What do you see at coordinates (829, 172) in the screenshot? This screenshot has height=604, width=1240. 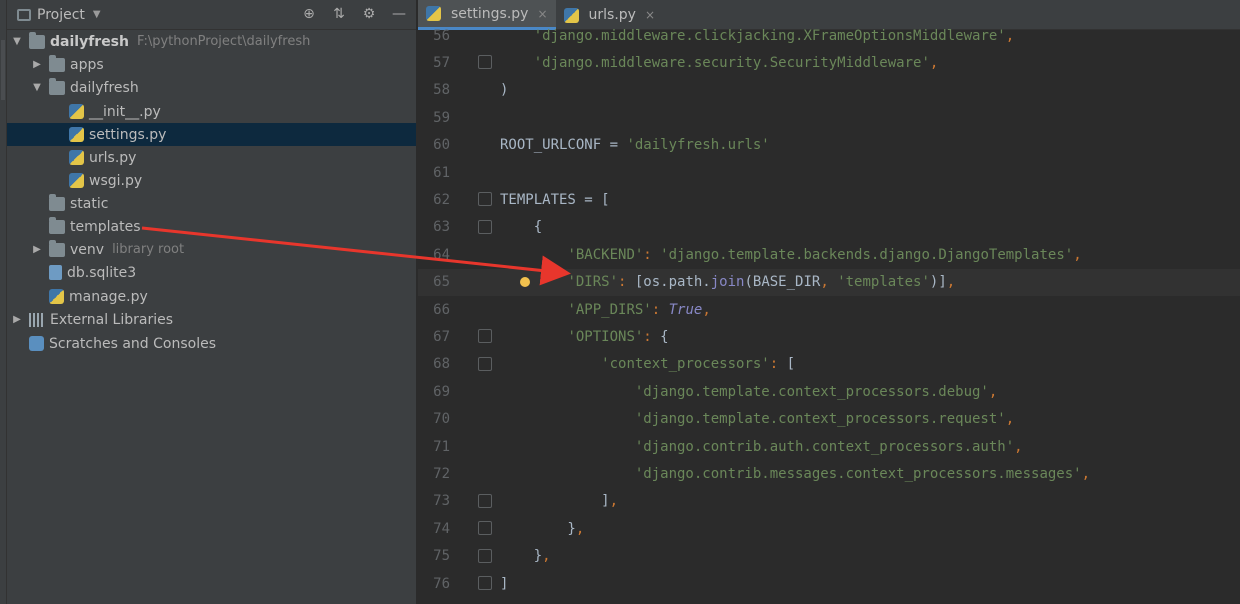 I see `code-line: 61` at bounding box center [829, 172].